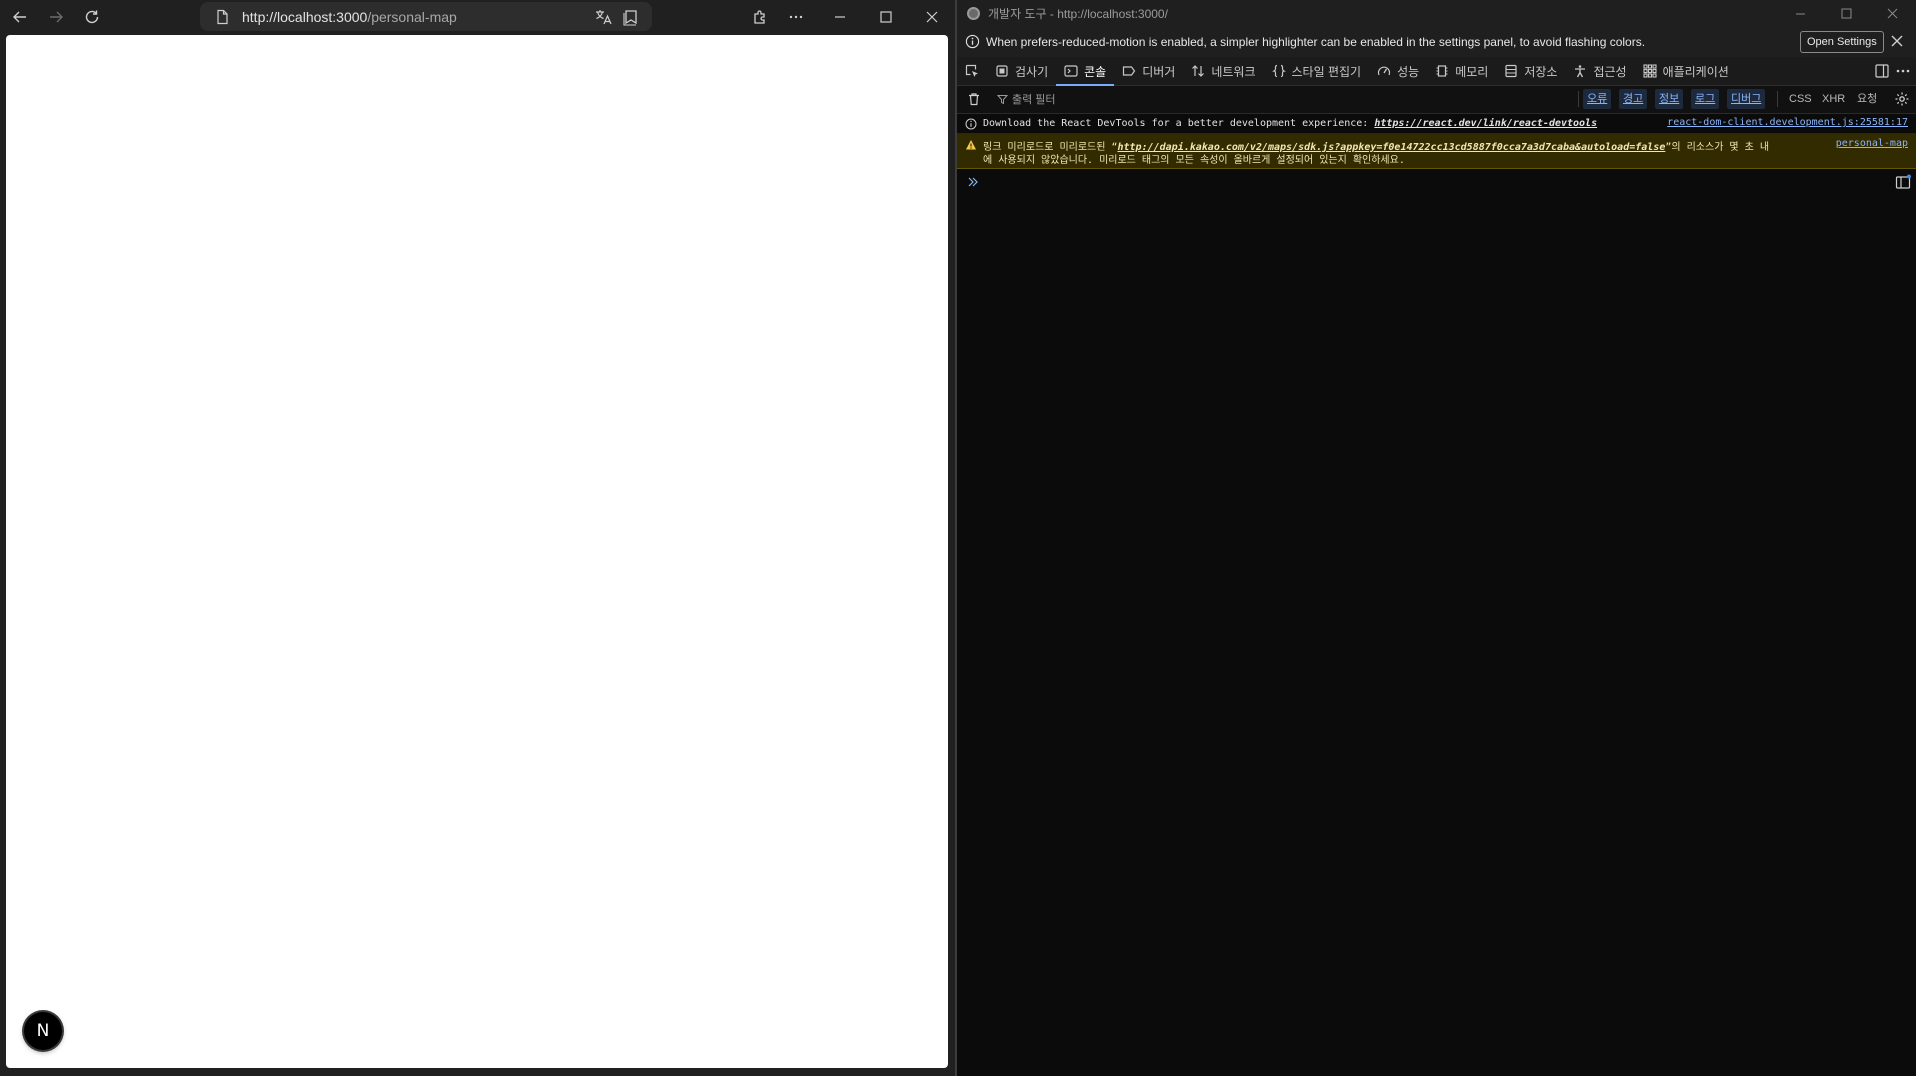  Describe the element at coordinates (1541, 71) in the screenshot. I see `tab-label: 저장소` at that location.